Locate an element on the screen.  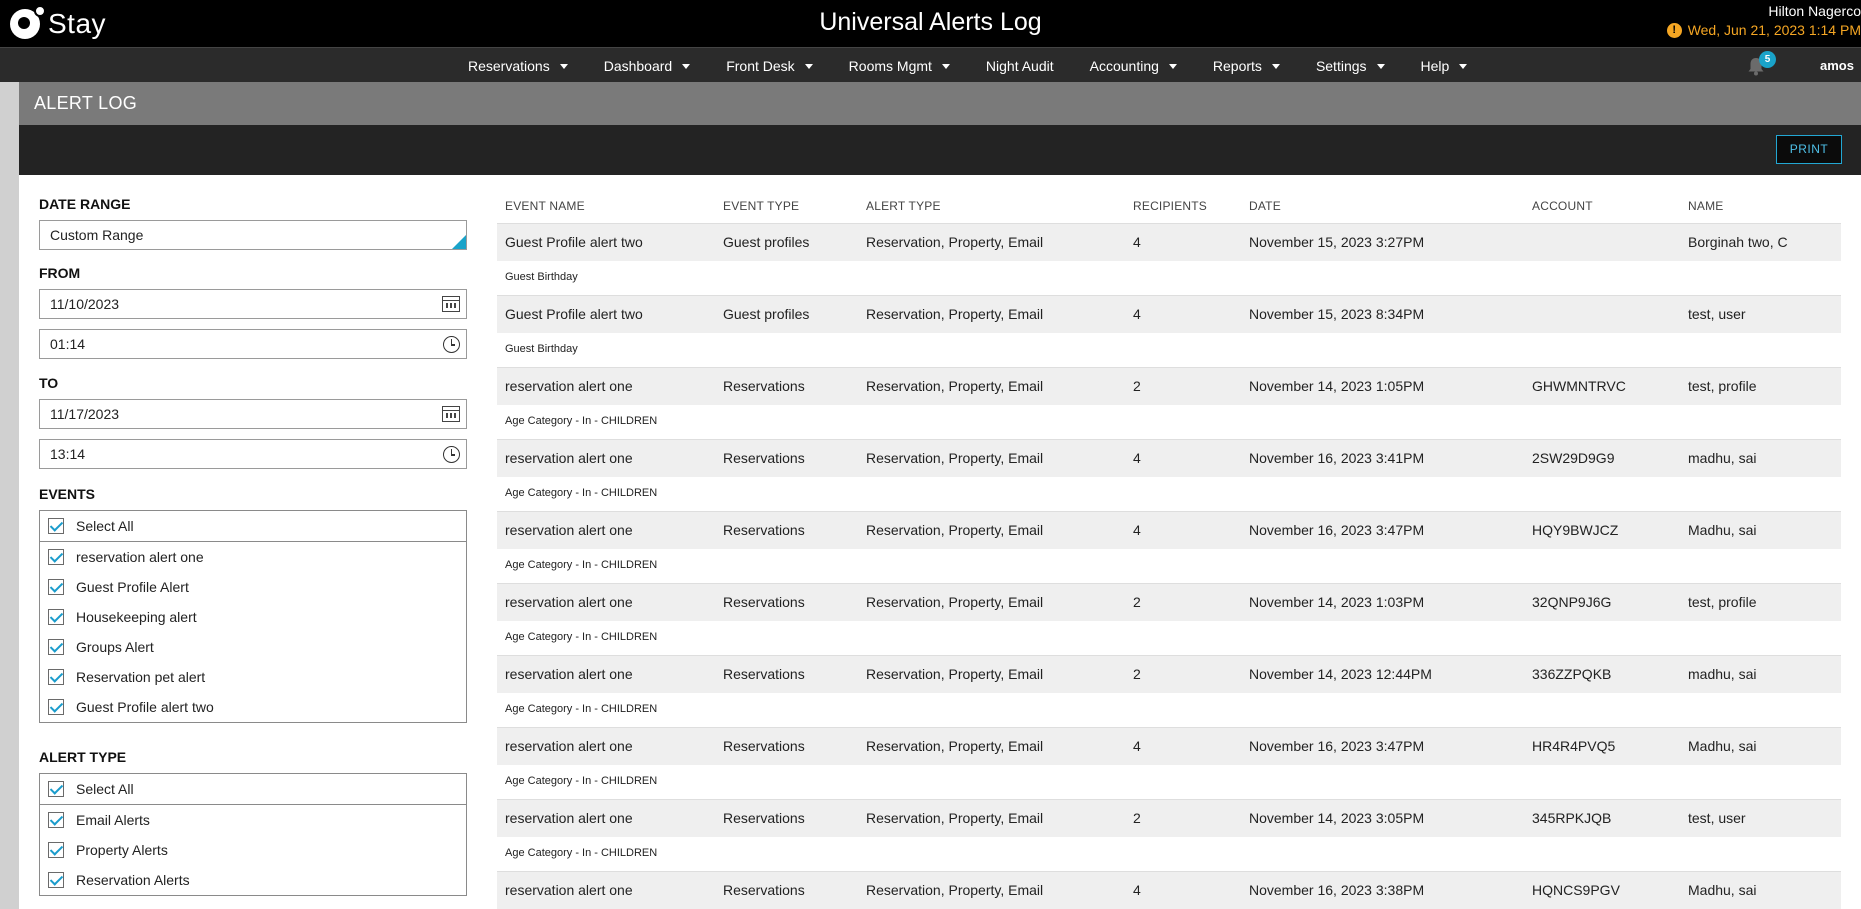
table-row-detail: Age Category - In - CHILDREN is located at coordinates (1169, 854).